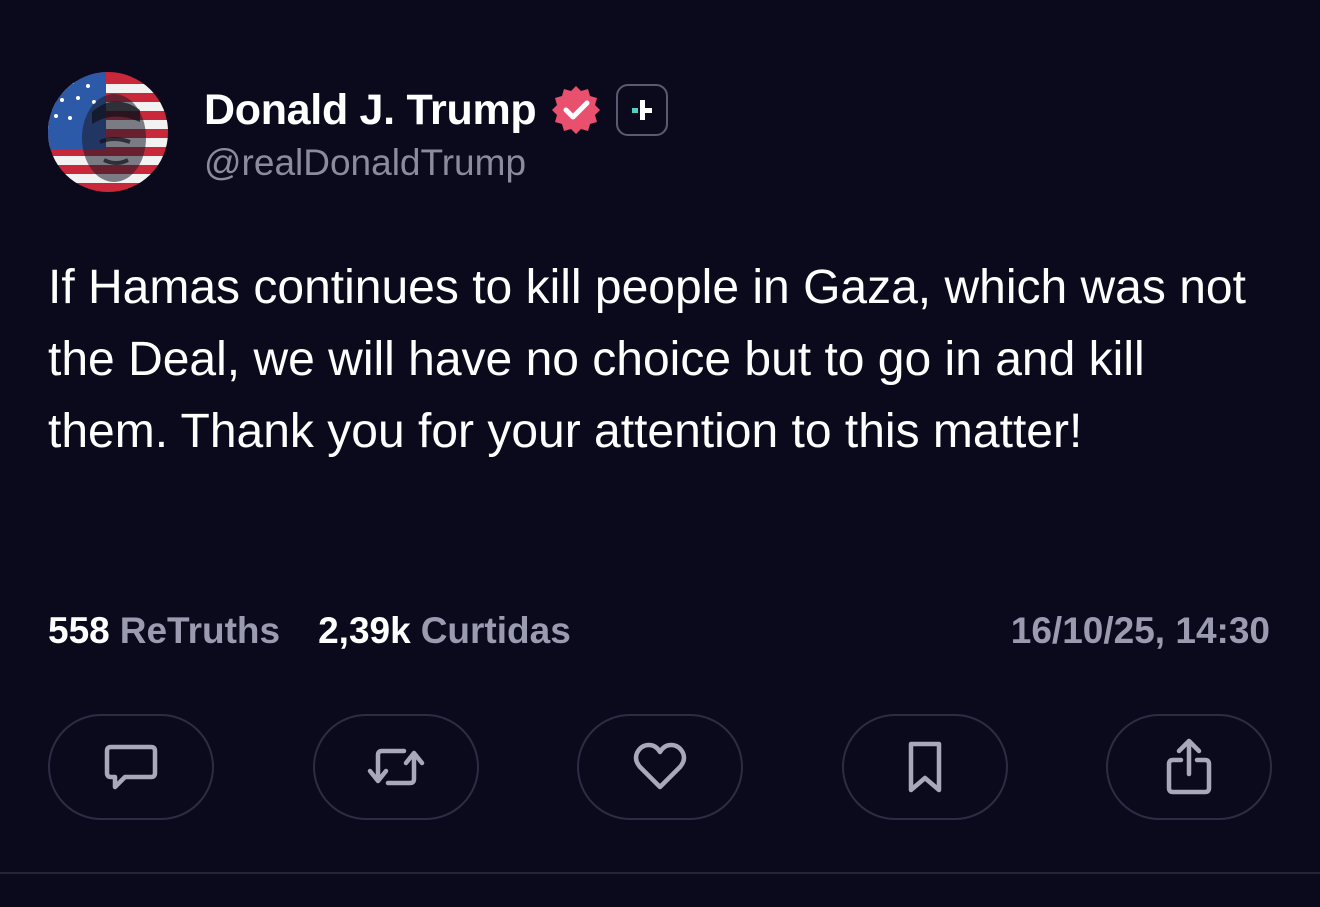 Image resolution: width=1320 pixels, height=907 pixels. Describe the element at coordinates (79, 630) in the screenshot. I see `retruths-count: 558` at that location.